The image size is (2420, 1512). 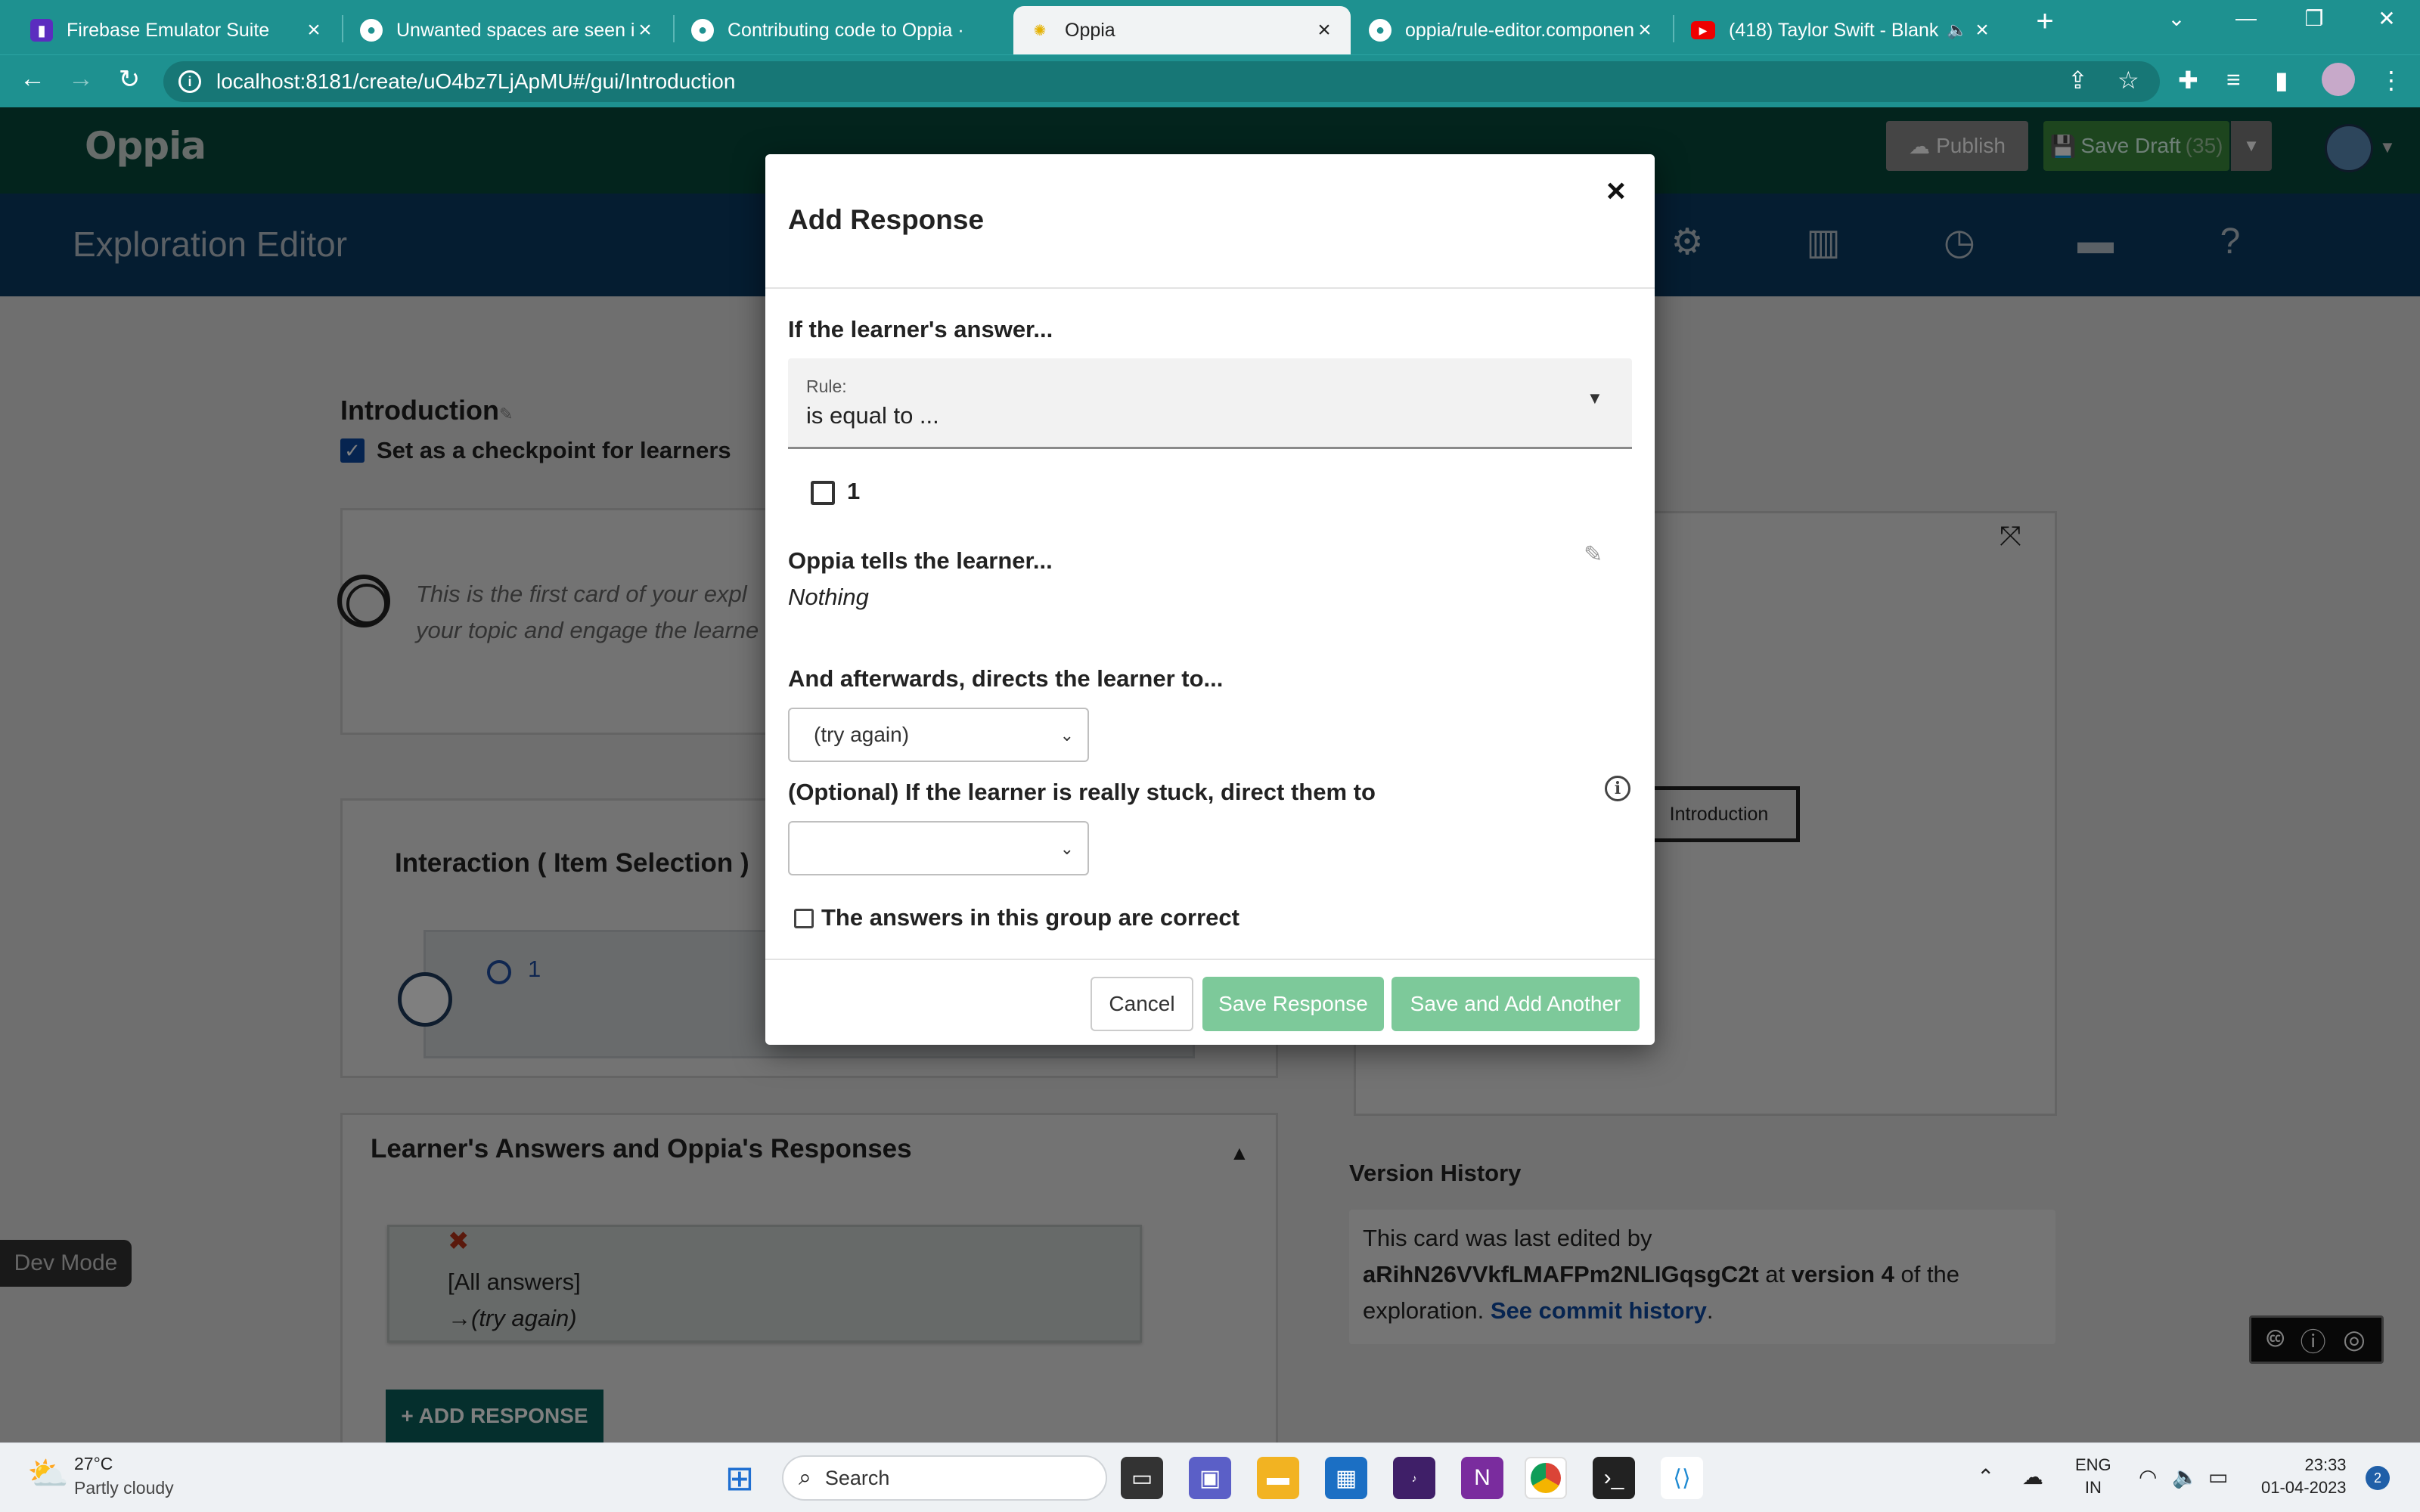 I want to click on caret-down-icon: ▼, so click(x=1595, y=398).